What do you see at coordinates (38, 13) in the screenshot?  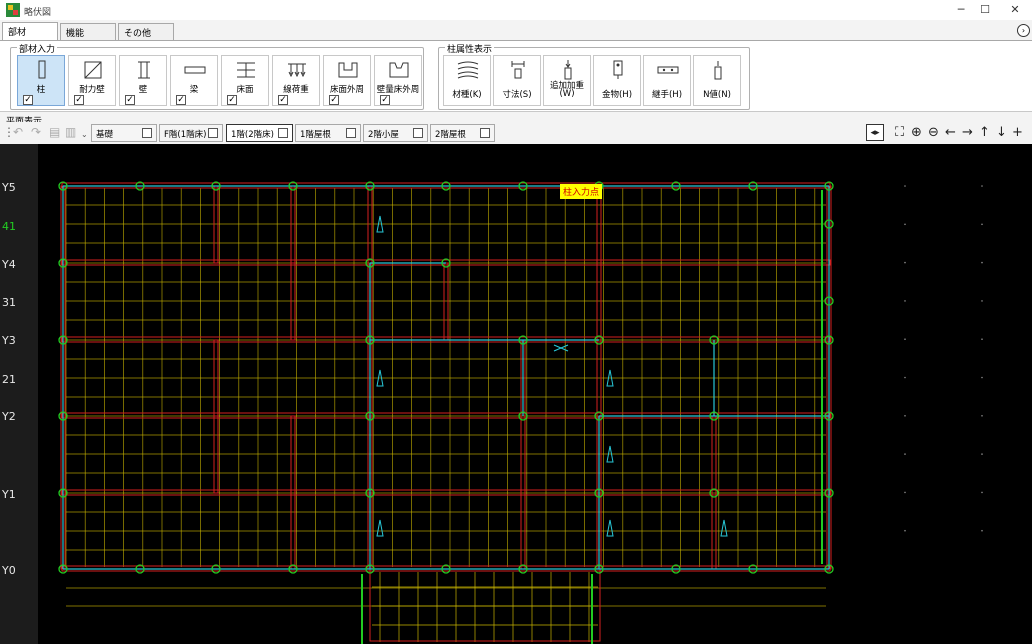 I see `window-title: 略伏図` at bounding box center [38, 13].